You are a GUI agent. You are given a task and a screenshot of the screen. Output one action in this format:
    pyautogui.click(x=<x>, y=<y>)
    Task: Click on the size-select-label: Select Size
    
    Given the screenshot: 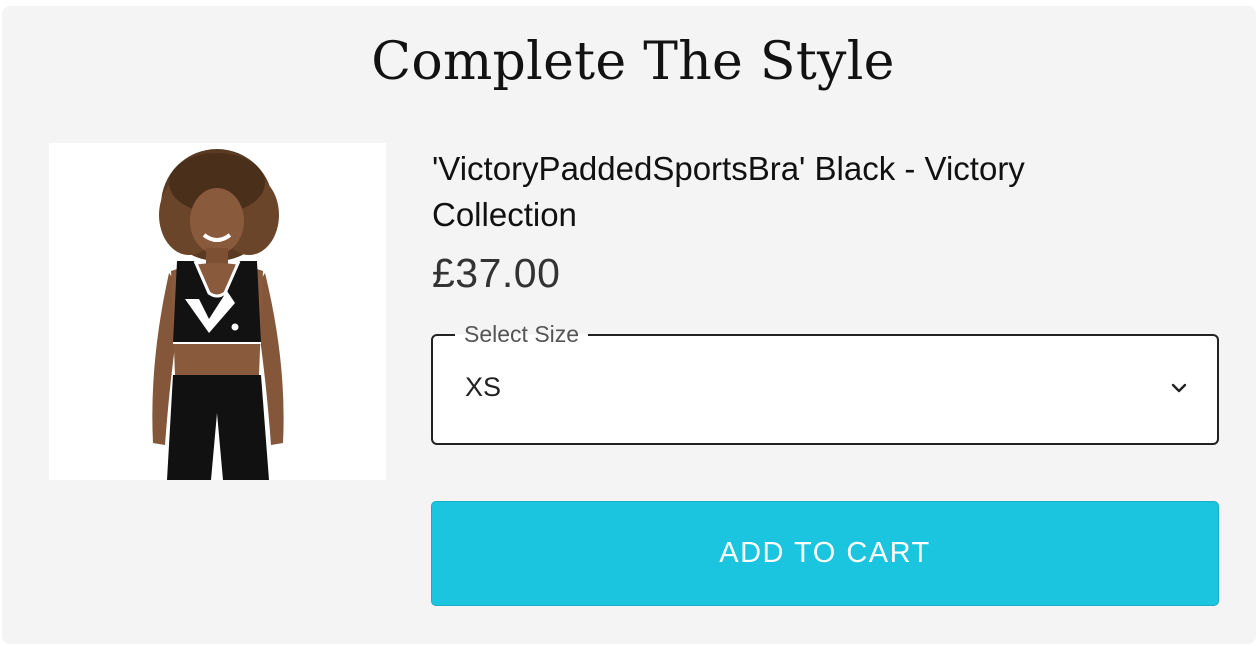 What is the action you would take?
    pyautogui.click(x=522, y=334)
    